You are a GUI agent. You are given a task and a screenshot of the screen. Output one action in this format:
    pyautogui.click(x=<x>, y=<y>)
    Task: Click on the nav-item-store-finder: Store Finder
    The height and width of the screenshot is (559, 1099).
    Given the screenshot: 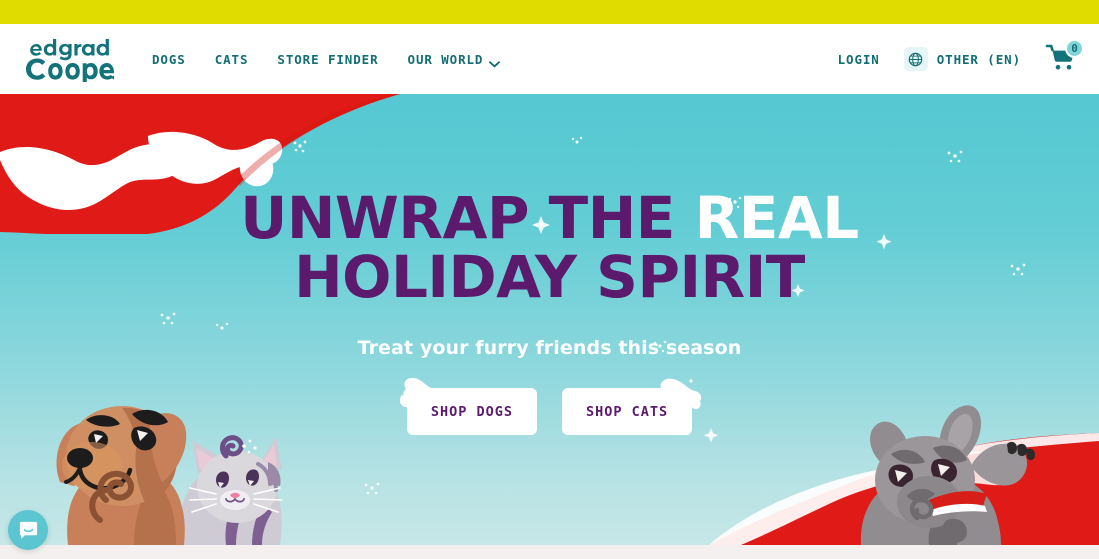 What is the action you would take?
    pyautogui.click(x=327, y=59)
    